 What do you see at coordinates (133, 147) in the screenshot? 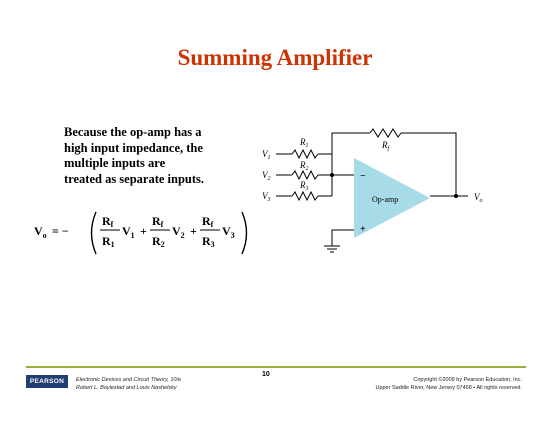
I see `body-line: high input impedance, the` at bounding box center [133, 147].